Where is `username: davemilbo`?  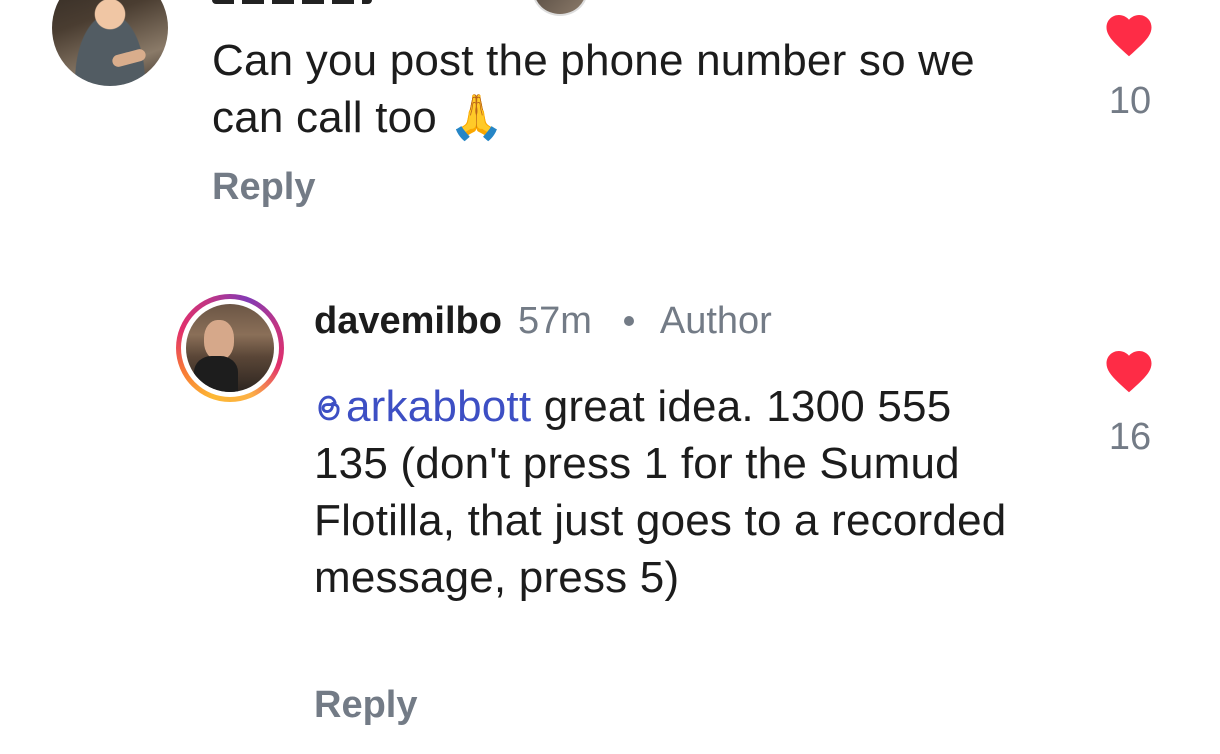
username: davemilbo is located at coordinates (408, 321).